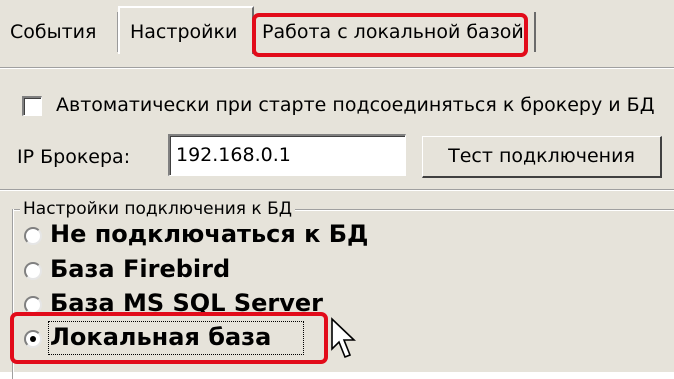 This screenshot has height=379, width=674. I want to click on test-connection-button: Тест подключения, so click(542, 157).